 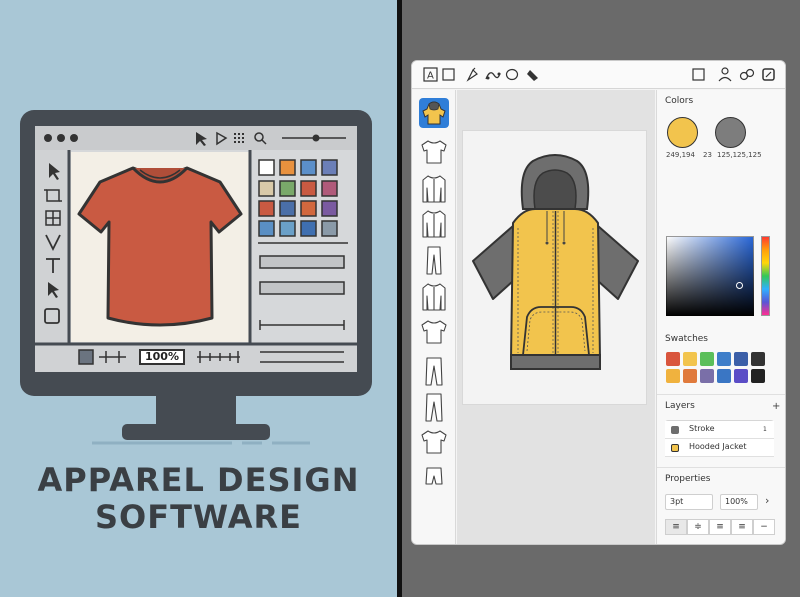 I want to click on hoodie-waistband, so click(x=555, y=362).